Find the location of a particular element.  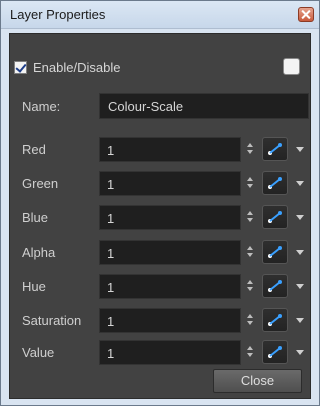

alpha-function-button is located at coordinates (275, 252).